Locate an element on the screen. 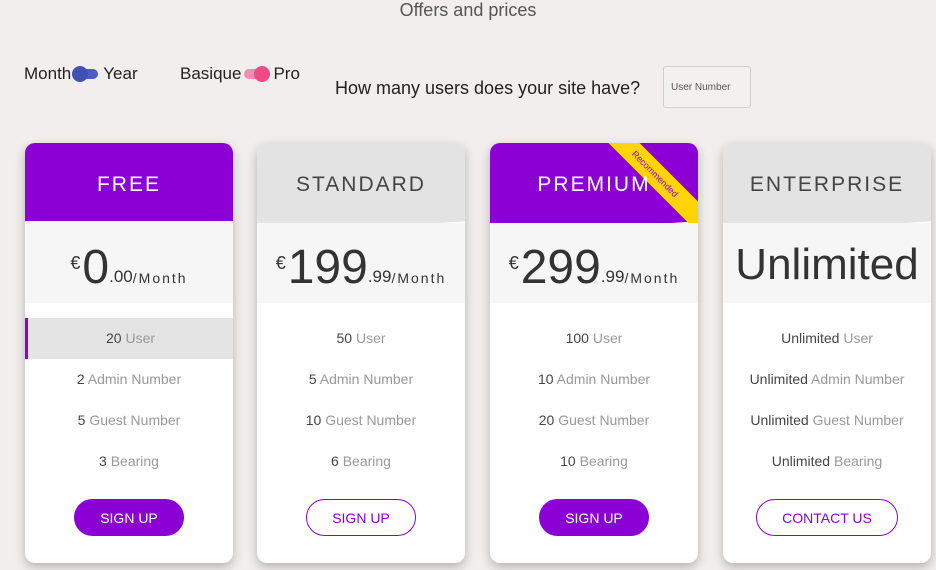  feature-value: 3 is located at coordinates (103, 461).